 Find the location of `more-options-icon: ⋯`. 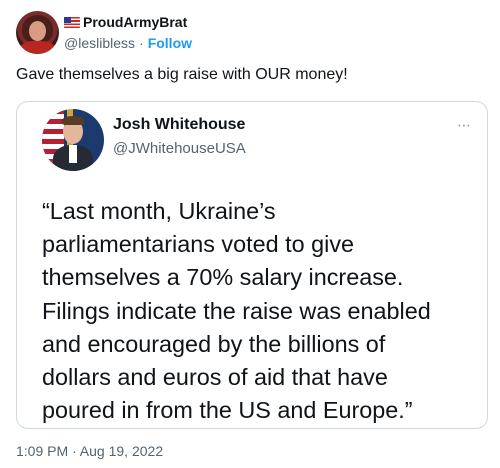

more-options-icon: ⋯ is located at coordinates (464, 125).